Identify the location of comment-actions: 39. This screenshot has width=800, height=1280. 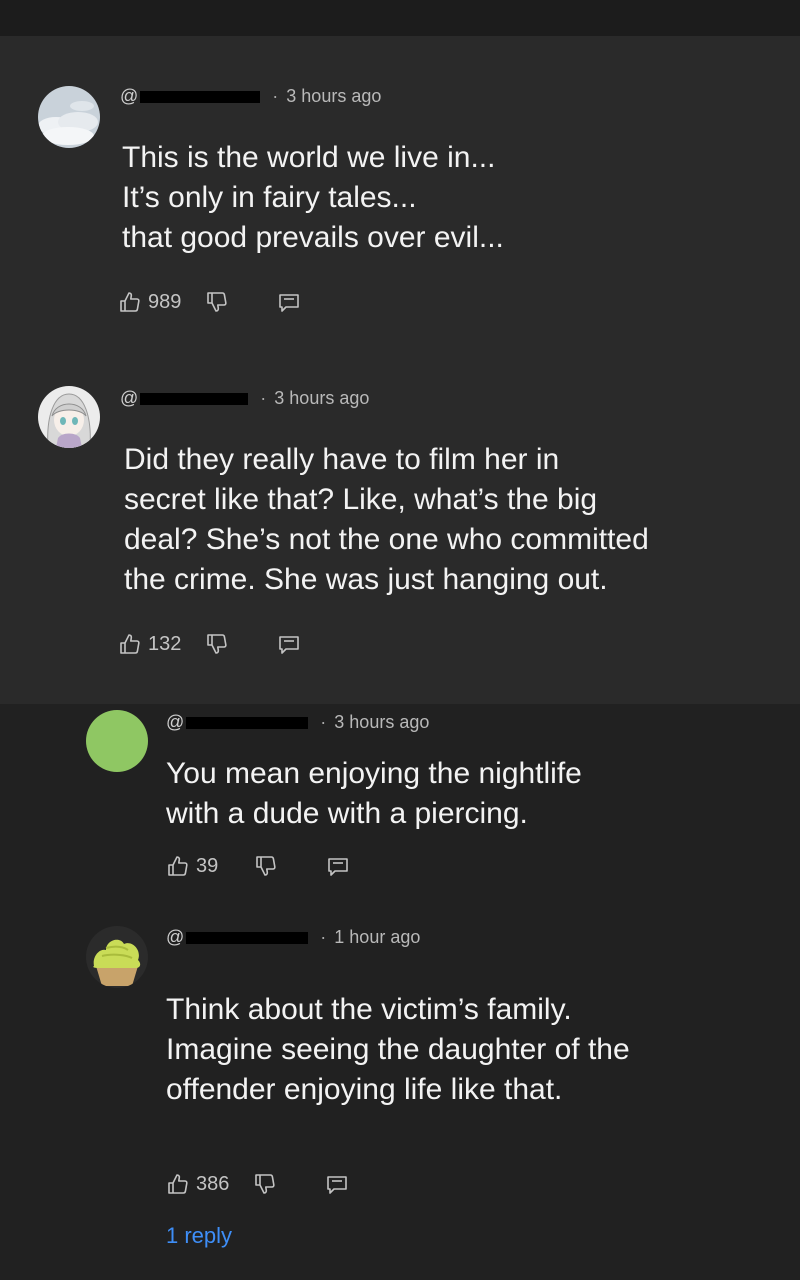
(259, 866).